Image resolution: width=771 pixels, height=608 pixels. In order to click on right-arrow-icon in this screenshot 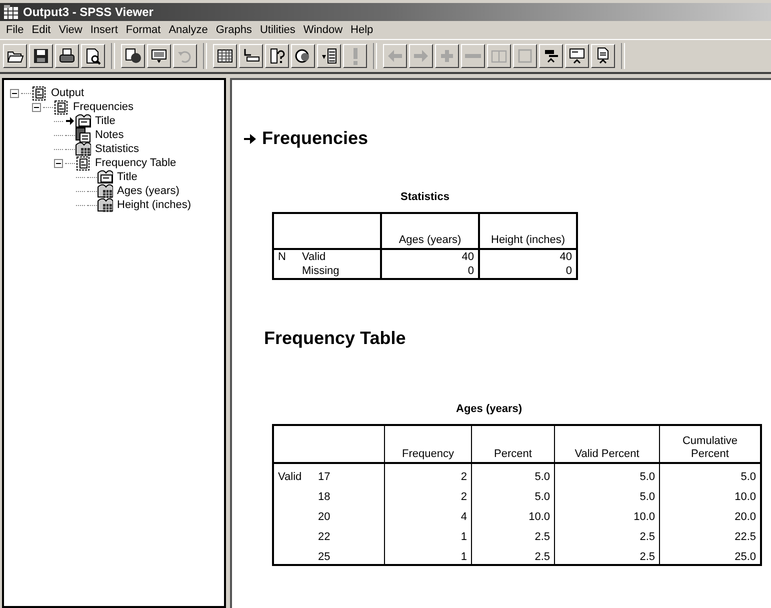, I will do `click(421, 56)`.